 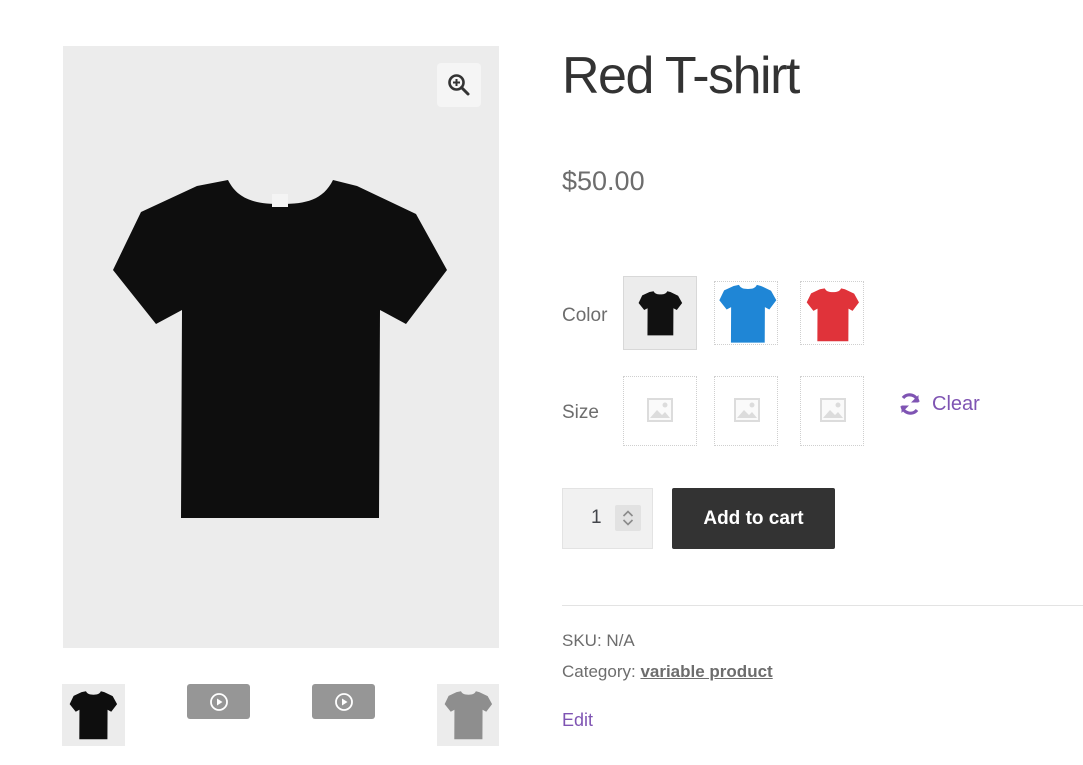 I want to click on sku-value: N/A, so click(x=620, y=640).